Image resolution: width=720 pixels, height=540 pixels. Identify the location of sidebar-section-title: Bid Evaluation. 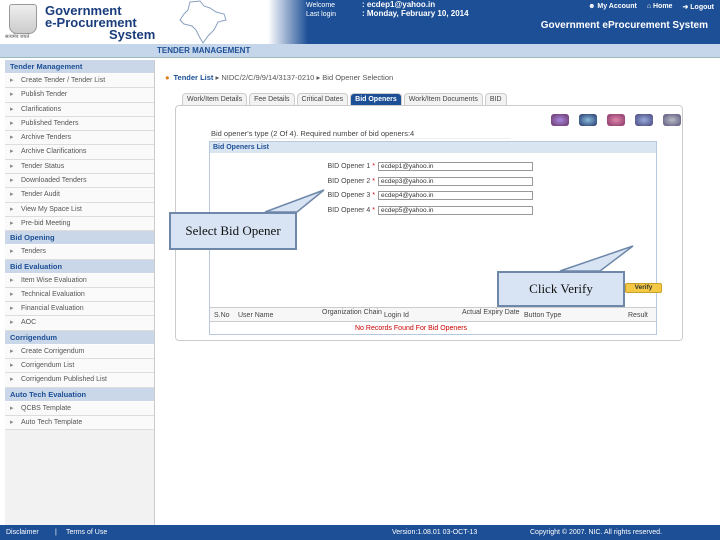
(79, 266).